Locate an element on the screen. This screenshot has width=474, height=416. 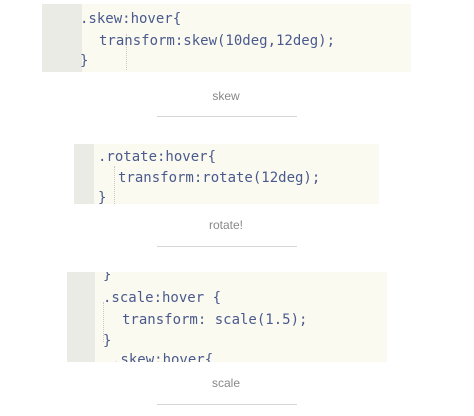
code-line-declaration: transform: scale(1.5); is located at coordinates (215, 320).